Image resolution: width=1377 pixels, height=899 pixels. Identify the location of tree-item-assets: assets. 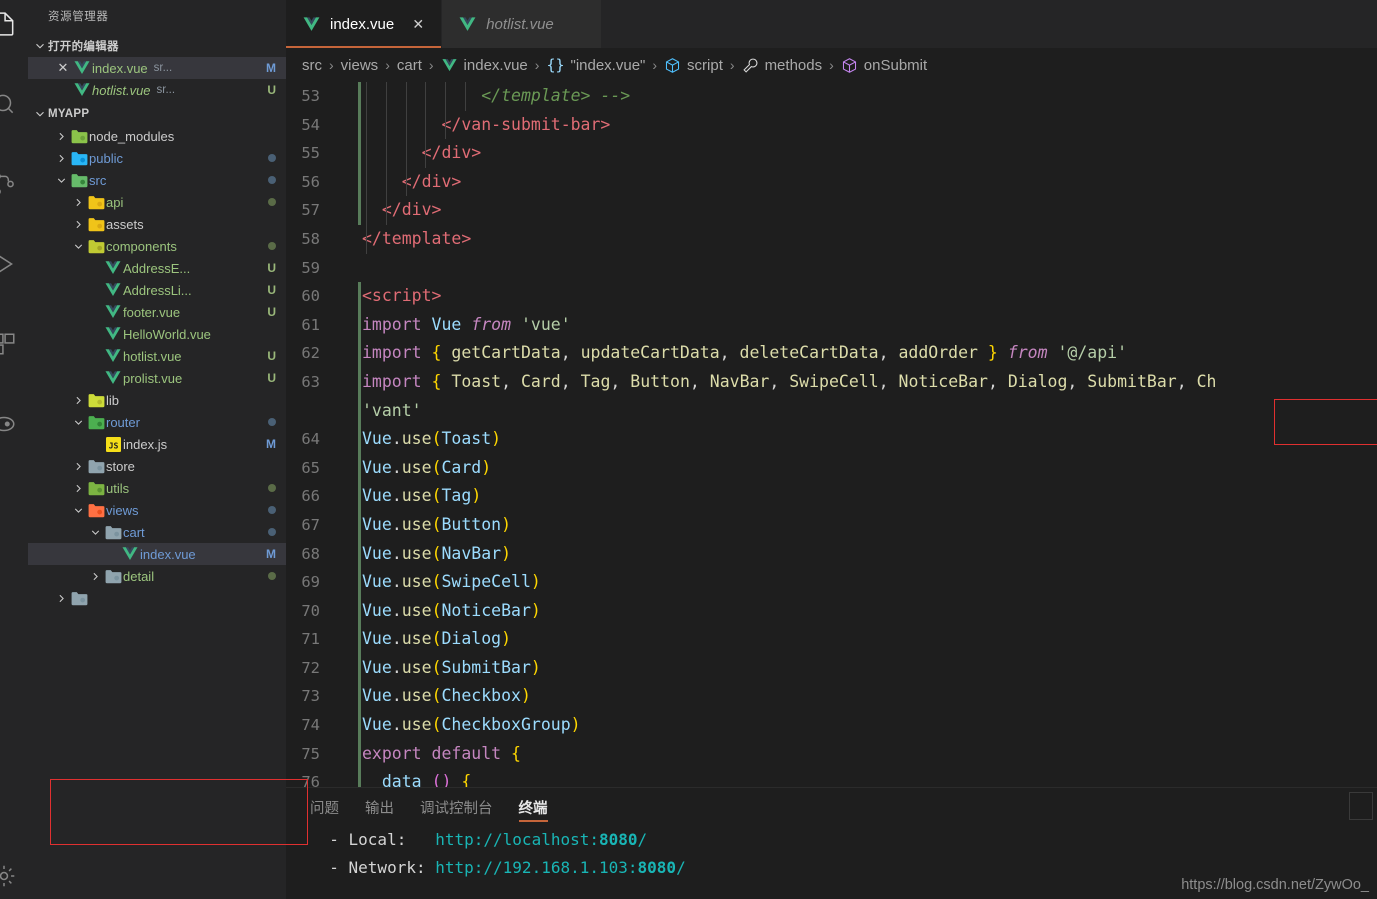
(157, 224).